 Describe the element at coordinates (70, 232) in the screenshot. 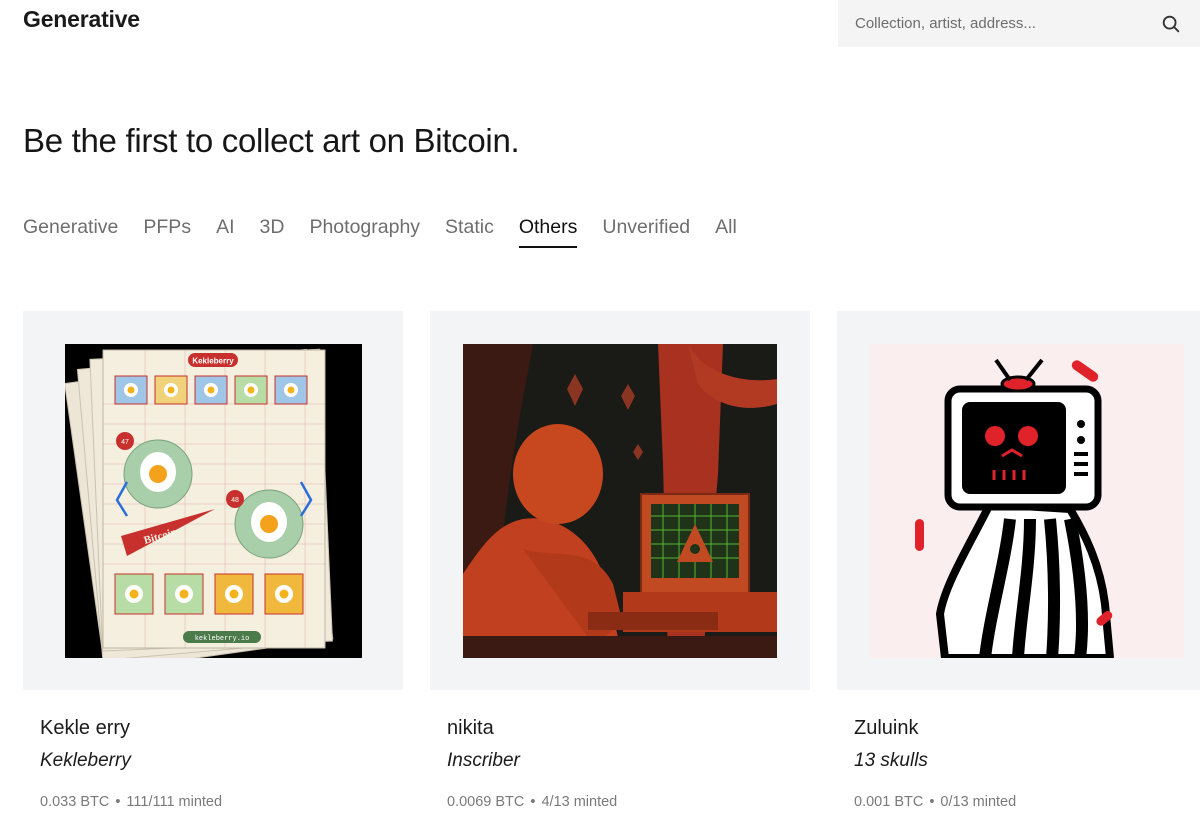

I see `tab-generative: Generative` at that location.